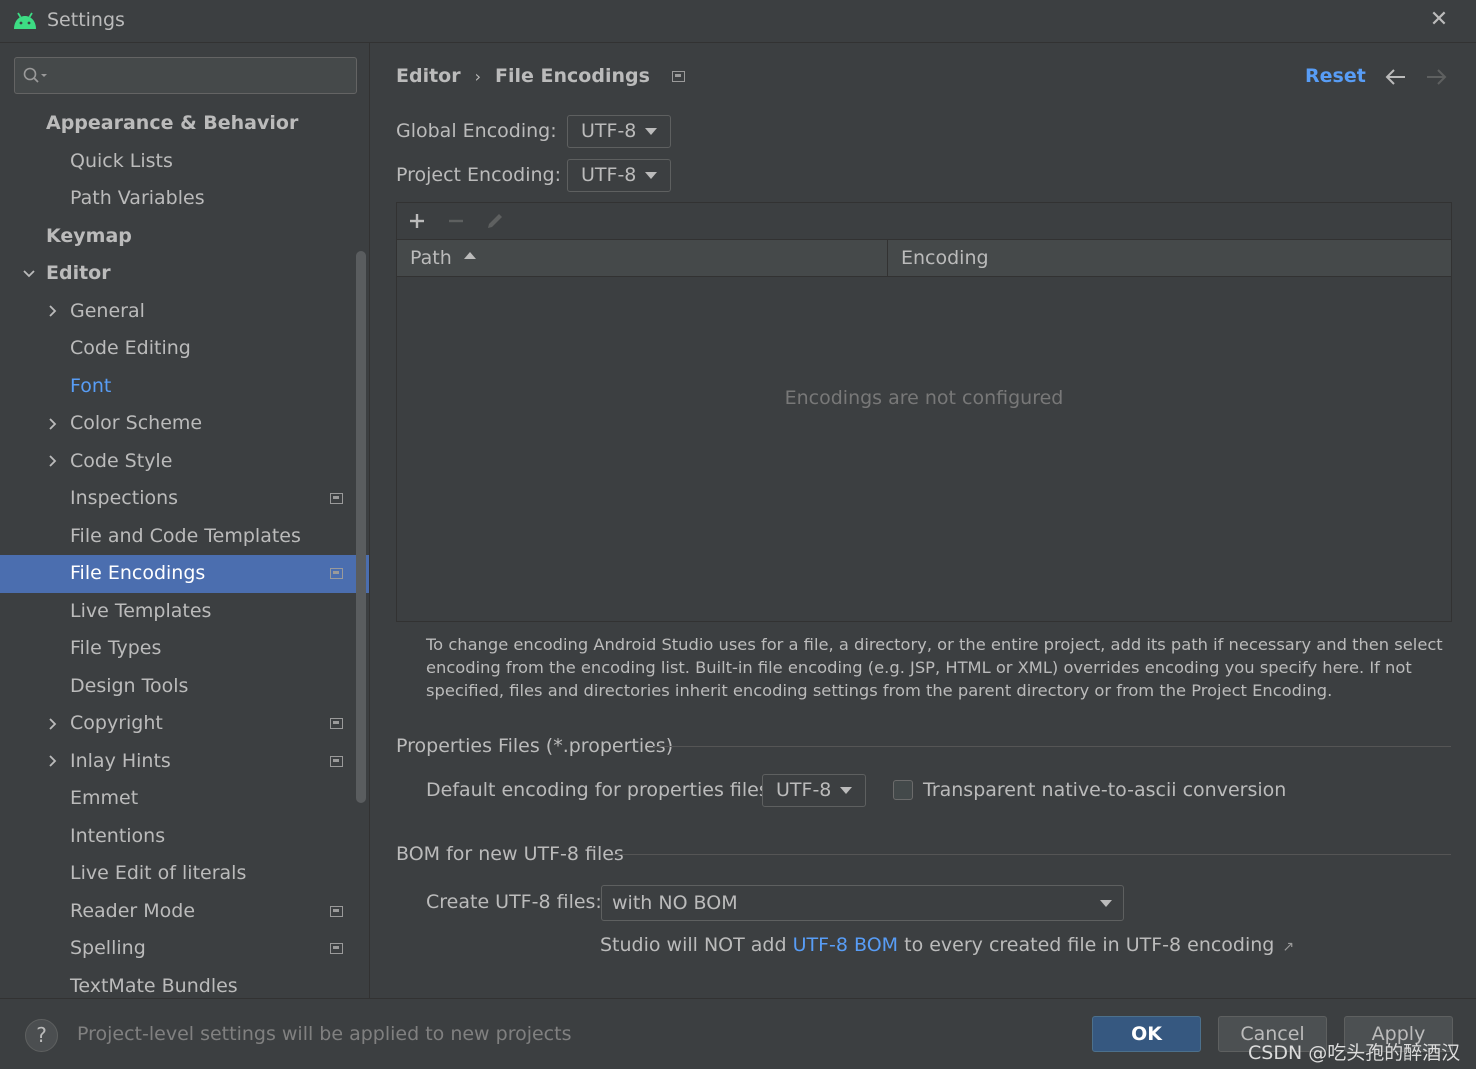  I want to click on sidebar-item-file-and-code-templates: File and Code Templates, so click(184, 537).